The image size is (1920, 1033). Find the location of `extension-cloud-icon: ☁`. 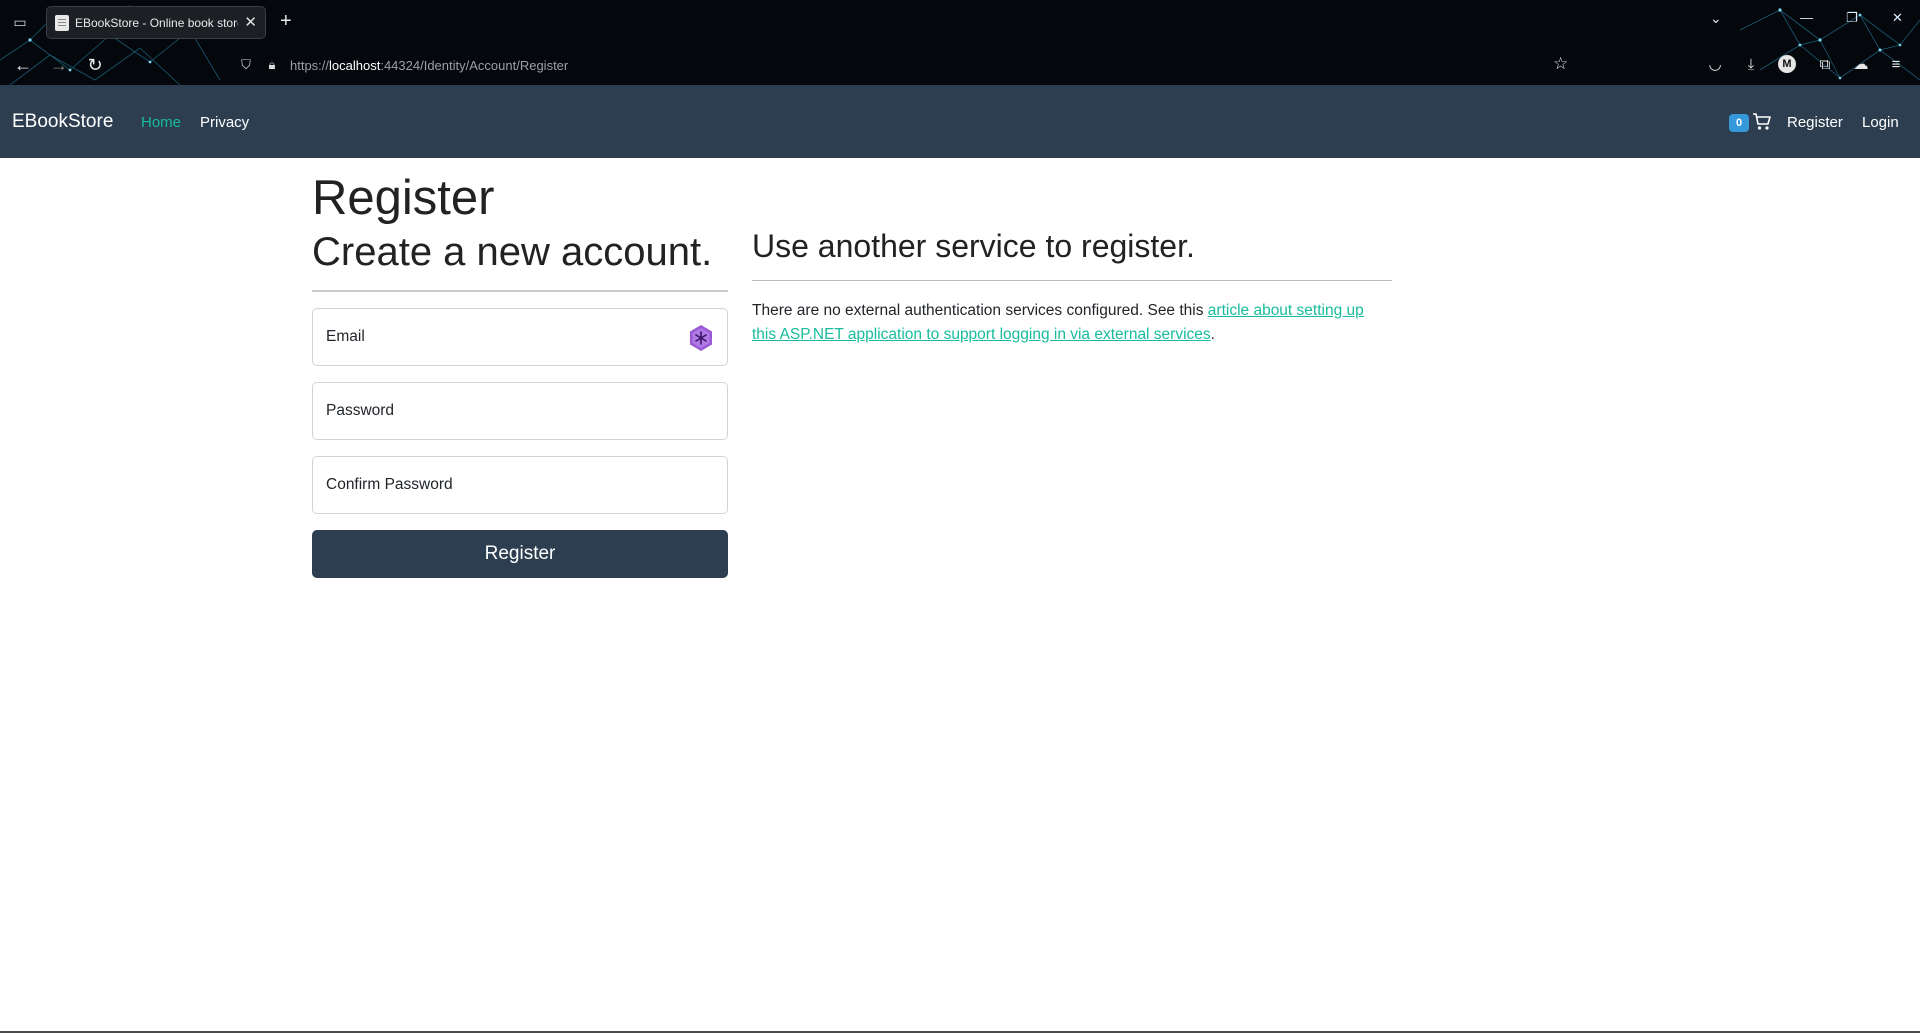

extension-cloud-icon: ☁ is located at coordinates (1861, 64).